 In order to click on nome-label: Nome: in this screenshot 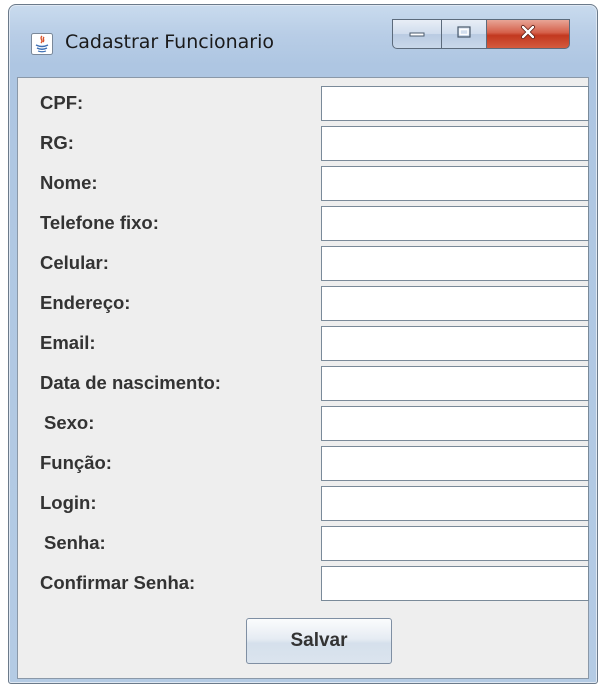, I will do `click(69, 182)`.